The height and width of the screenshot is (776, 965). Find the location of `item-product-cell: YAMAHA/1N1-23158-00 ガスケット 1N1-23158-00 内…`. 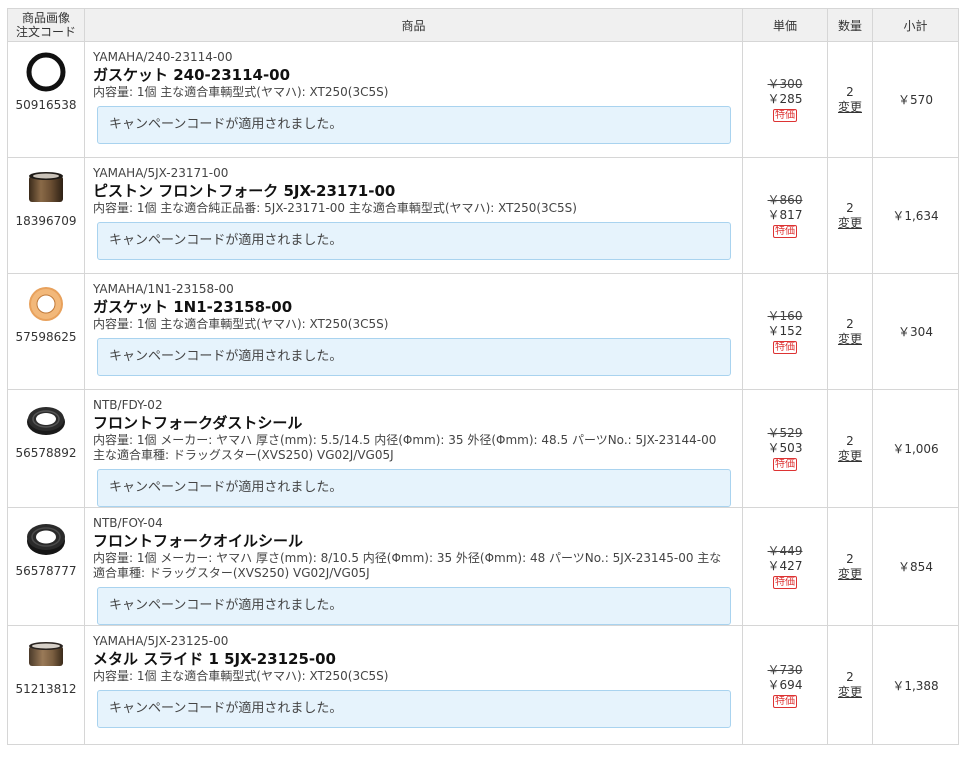

item-product-cell: YAMAHA/1N1-23158-00 ガスケット 1N1-23158-00 内… is located at coordinates (413, 331).